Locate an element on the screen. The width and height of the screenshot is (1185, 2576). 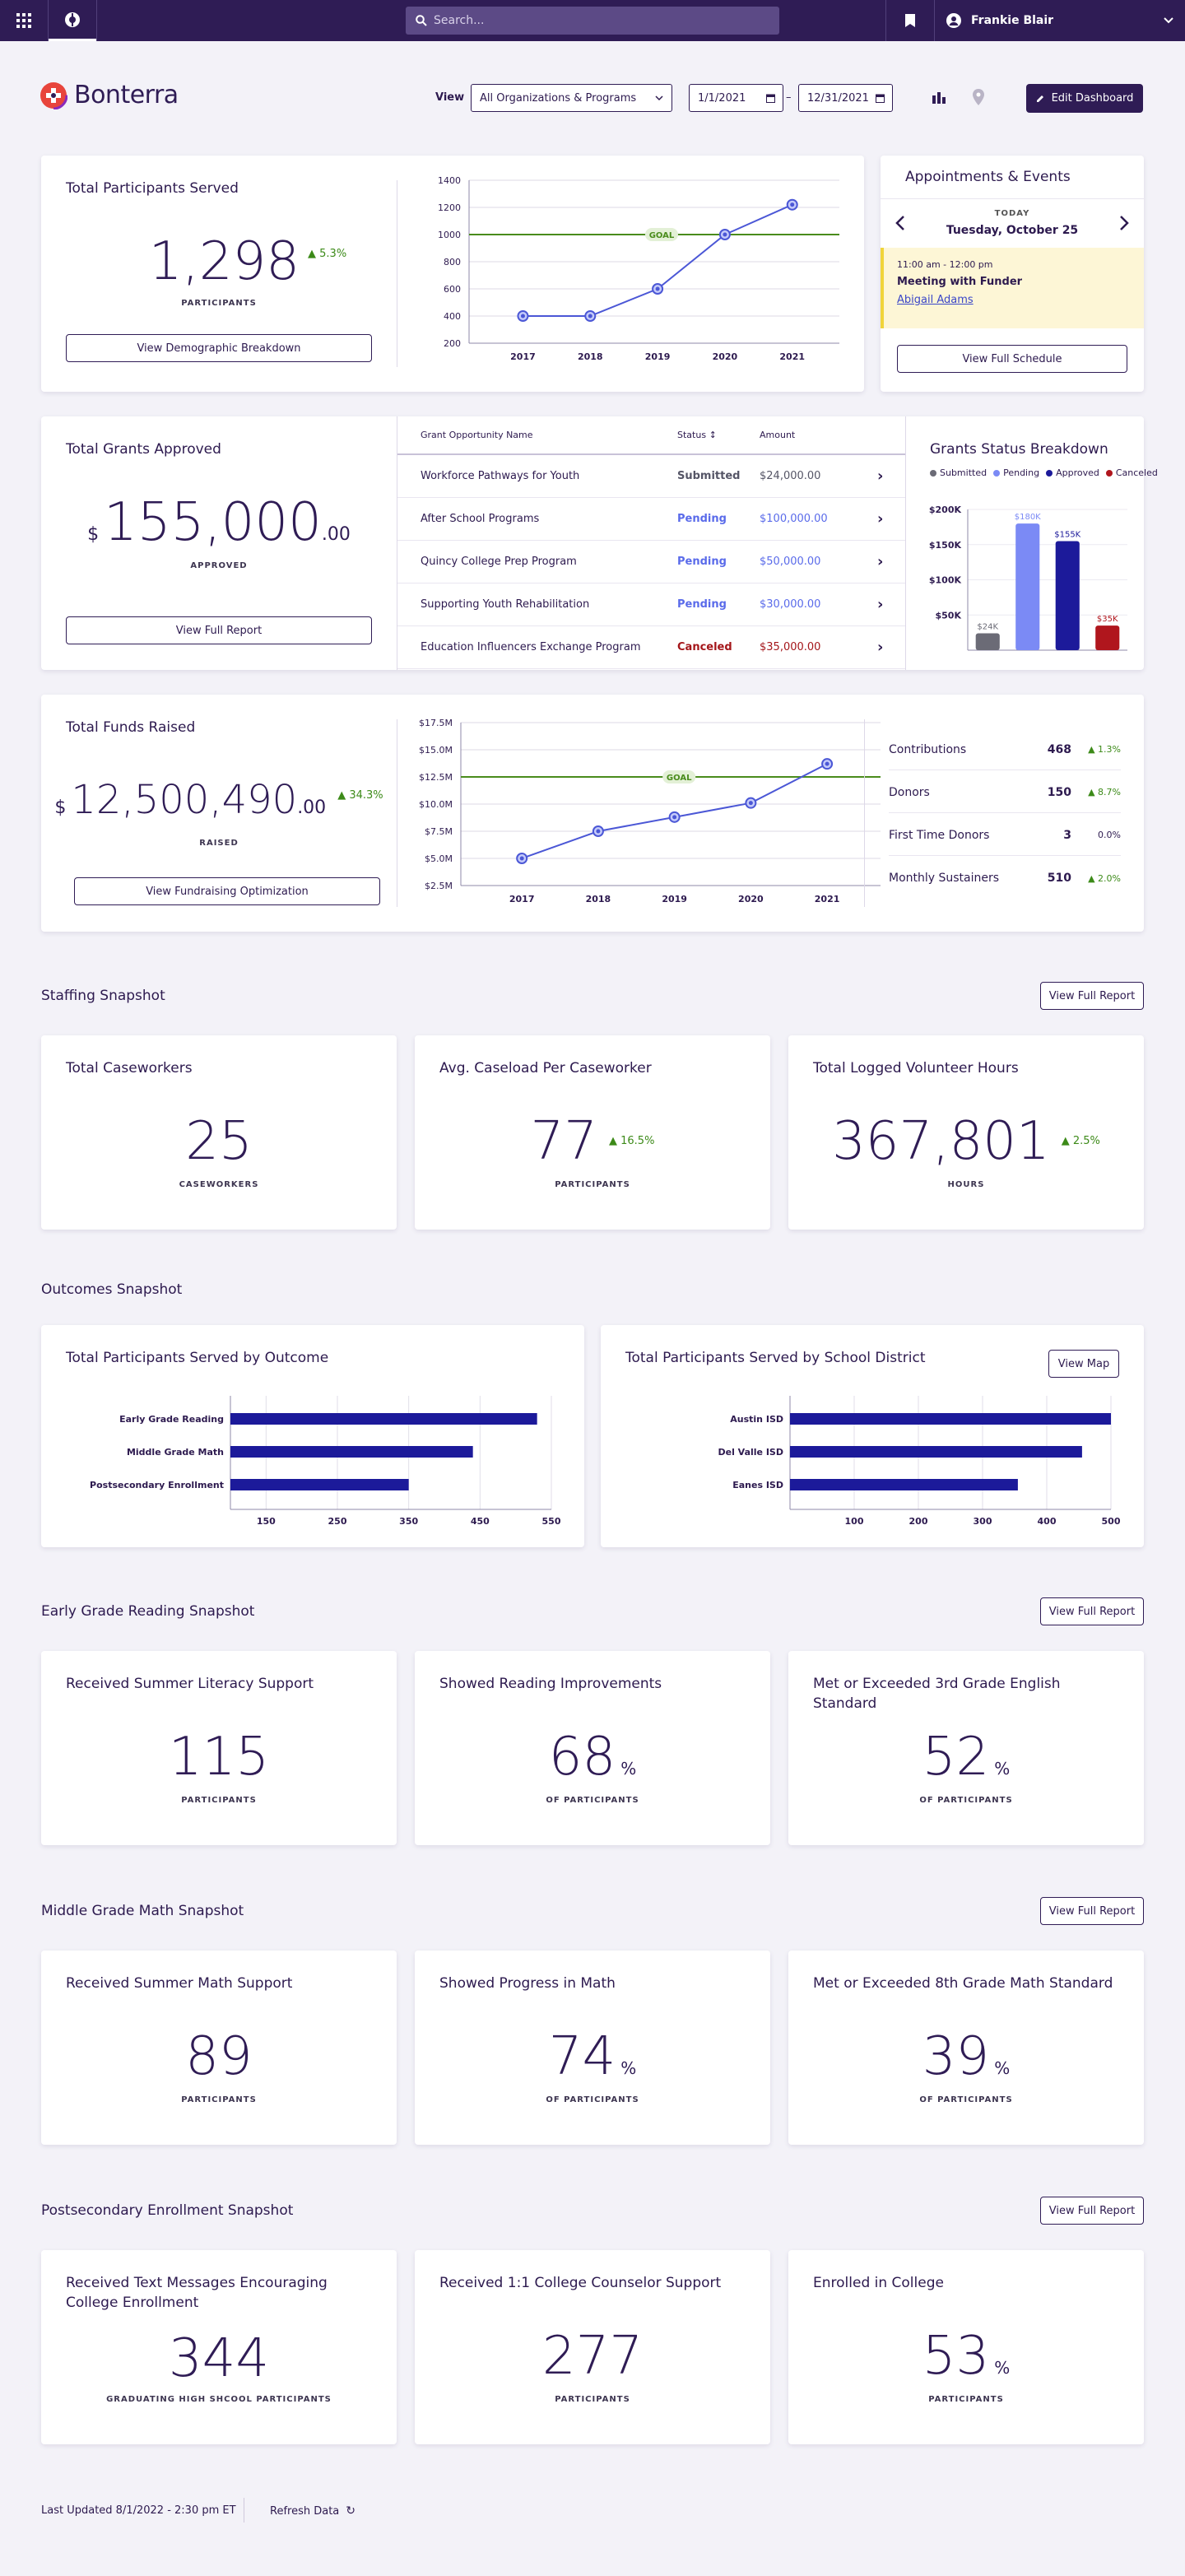
full-schedule-button: View Full Schedule is located at coordinates (1012, 359).